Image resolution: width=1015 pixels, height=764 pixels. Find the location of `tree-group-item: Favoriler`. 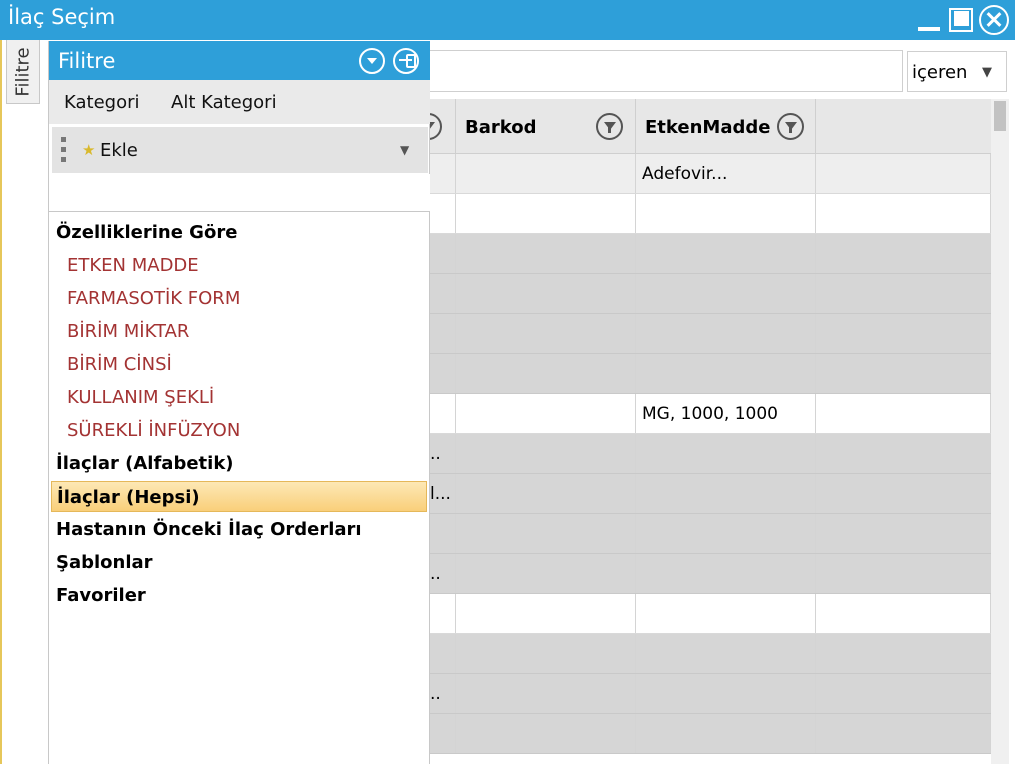

tree-group-item: Favoriler is located at coordinates (239, 595).